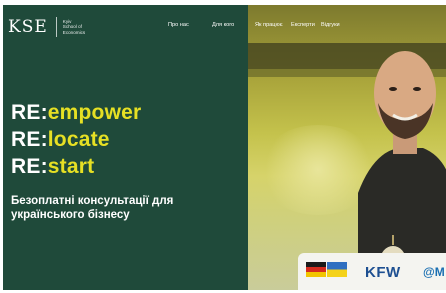 This screenshot has height=293, width=446. Describe the element at coordinates (303, 25) in the screenshot. I see `nav-link-experts: Експерти` at that location.